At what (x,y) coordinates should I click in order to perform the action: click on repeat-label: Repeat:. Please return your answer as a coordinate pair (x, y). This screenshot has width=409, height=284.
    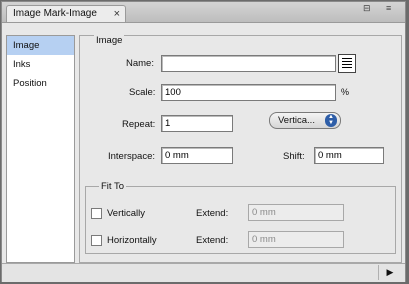
    Looking at the image, I should click on (139, 124).